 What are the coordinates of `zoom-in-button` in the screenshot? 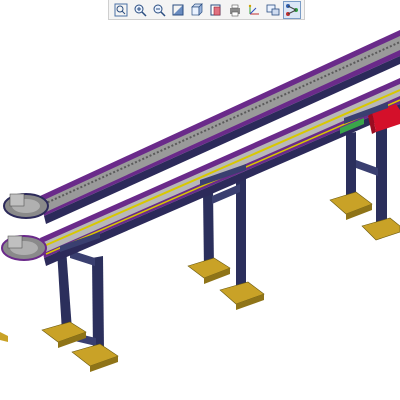 It's located at (140, 10).